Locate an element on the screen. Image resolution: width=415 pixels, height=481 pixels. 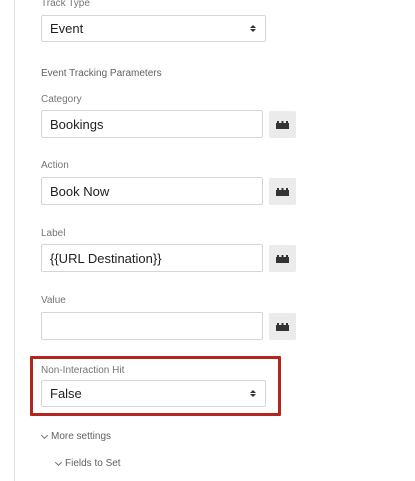
non-interaction-hit-label: Non-Interaction Hit is located at coordinates (83, 370).